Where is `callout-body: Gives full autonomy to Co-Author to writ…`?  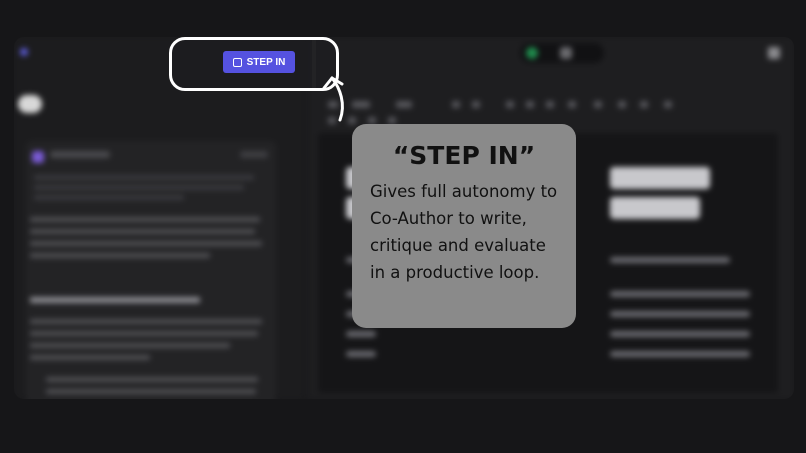
callout-body: Gives full autonomy to Co-Author to writ… is located at coordinates (464, 232).